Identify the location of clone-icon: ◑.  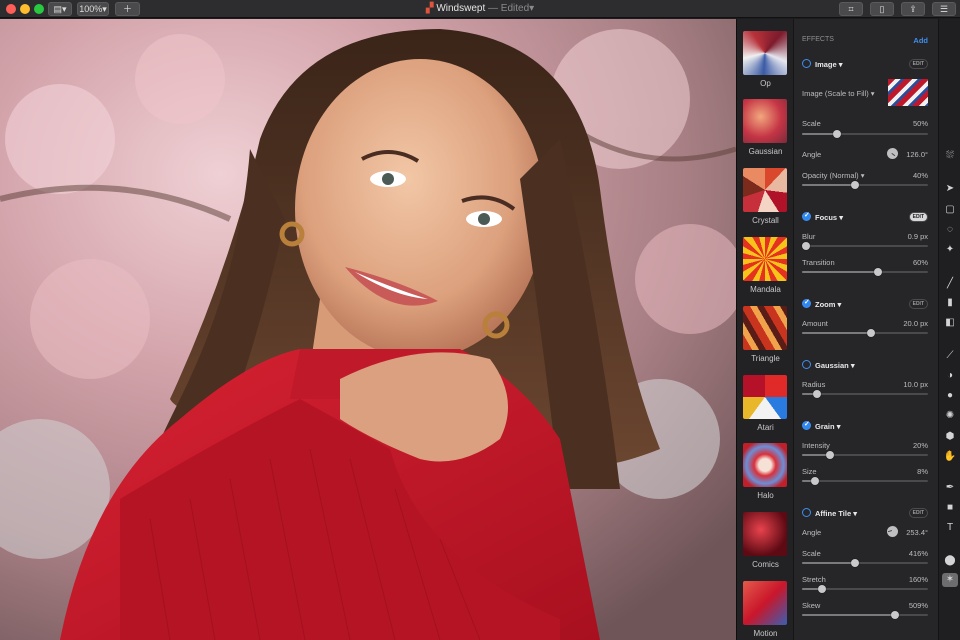
(950, 376).